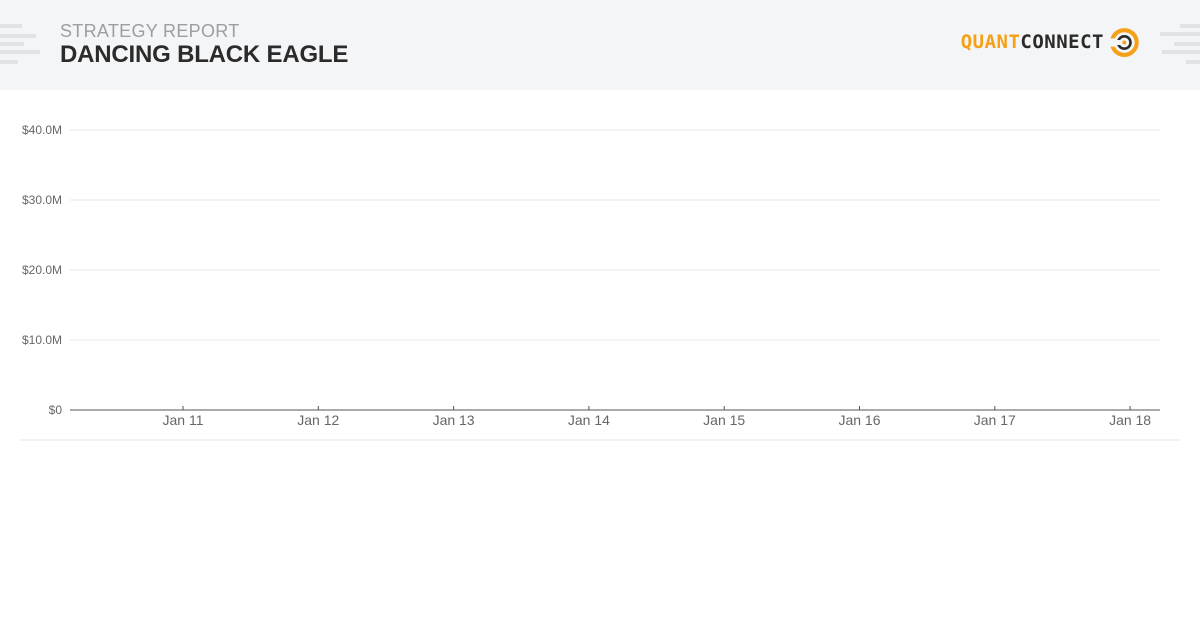  Describe the element at coordinates (1180, 45) in the screenshot. I see `header-decoration-right` at that location.